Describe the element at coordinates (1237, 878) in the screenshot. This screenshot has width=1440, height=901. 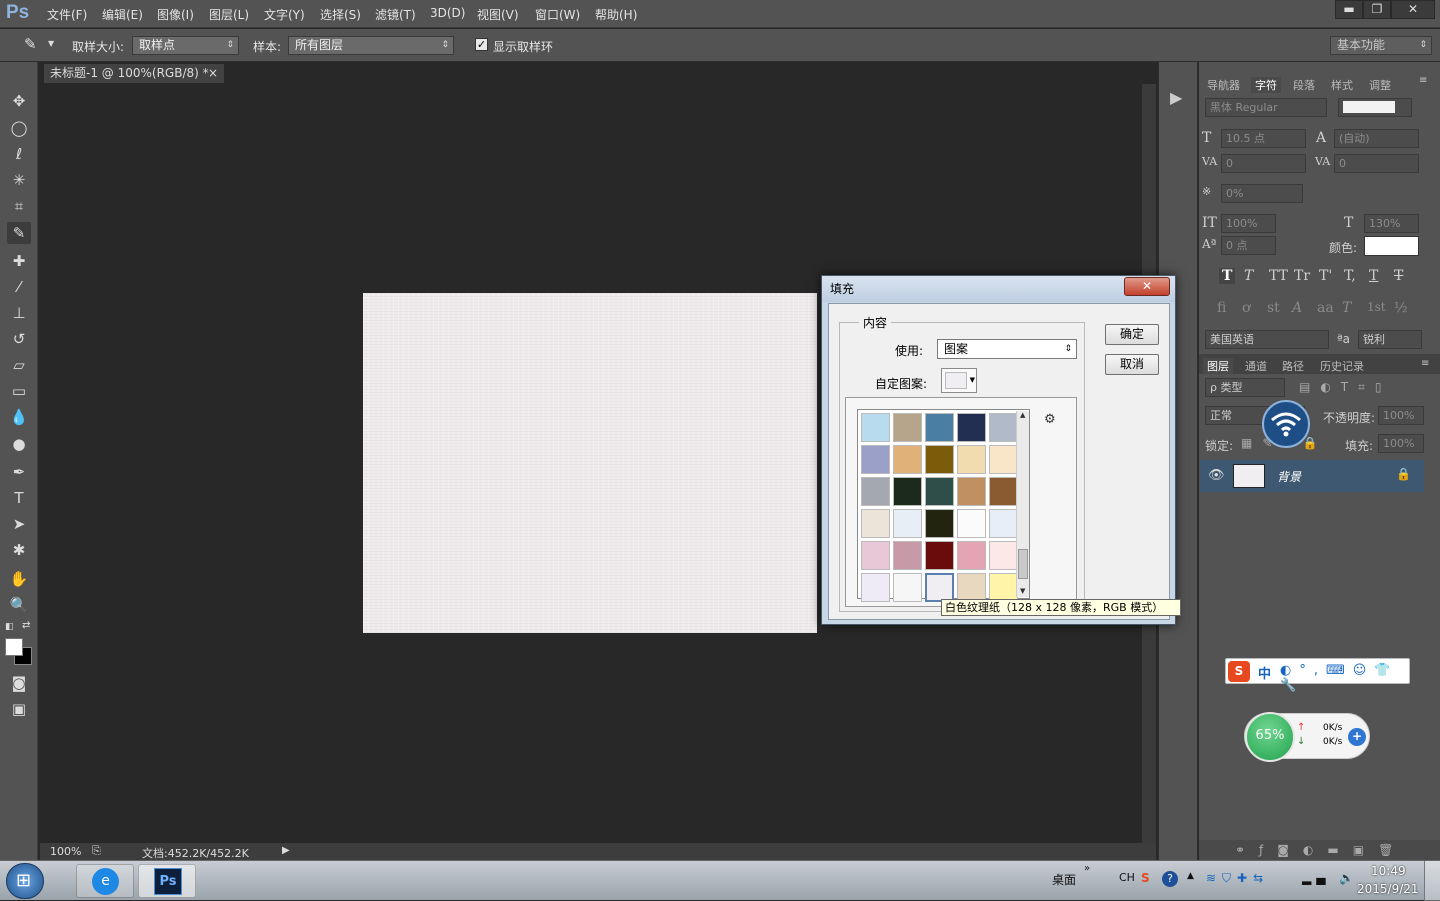
I see `tray-icons: ≋⛉✚⇆` at that location.